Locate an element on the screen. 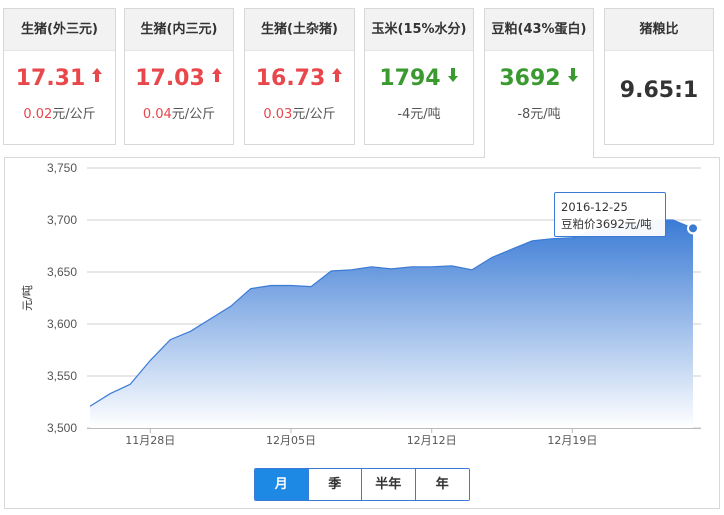  card-price: 17.31 is located at coordinates (59, 79).